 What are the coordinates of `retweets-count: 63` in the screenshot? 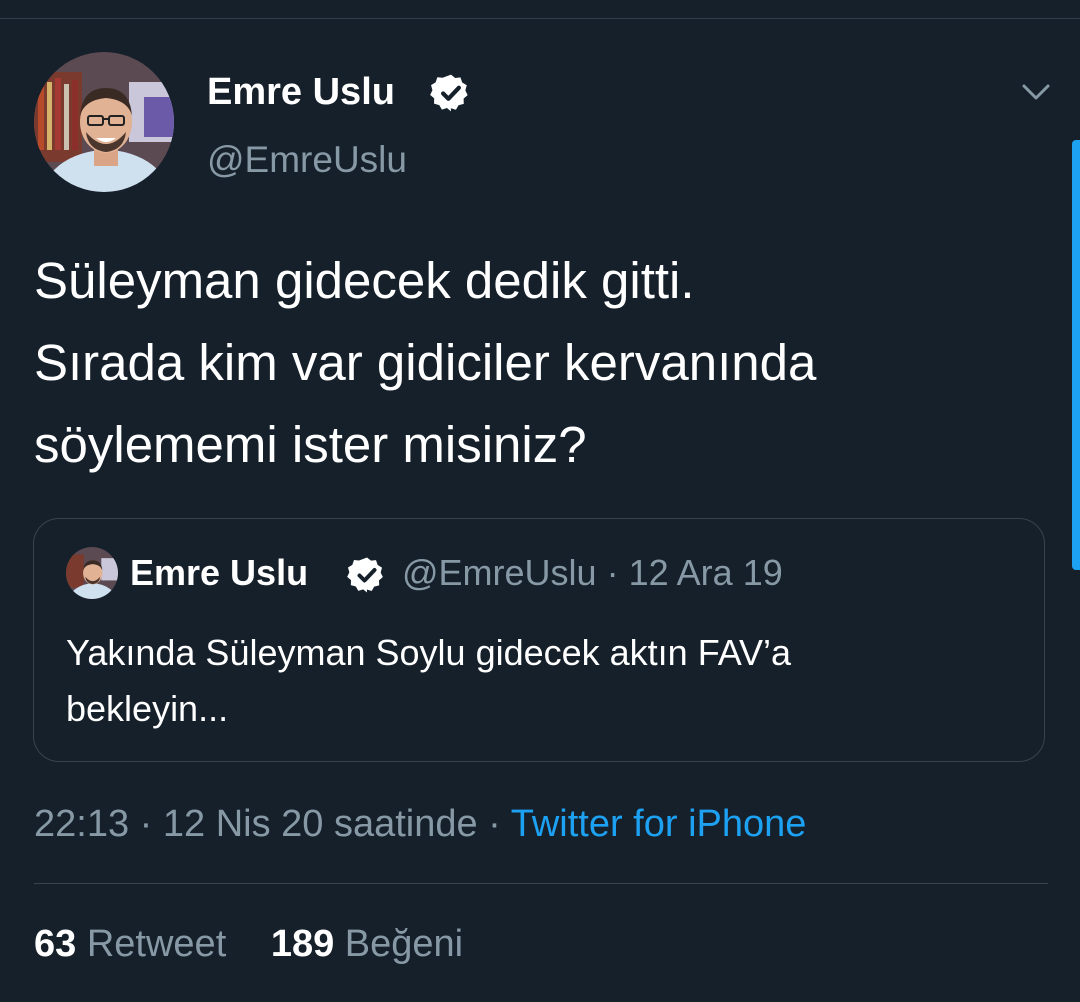 It's located at (55, 944).